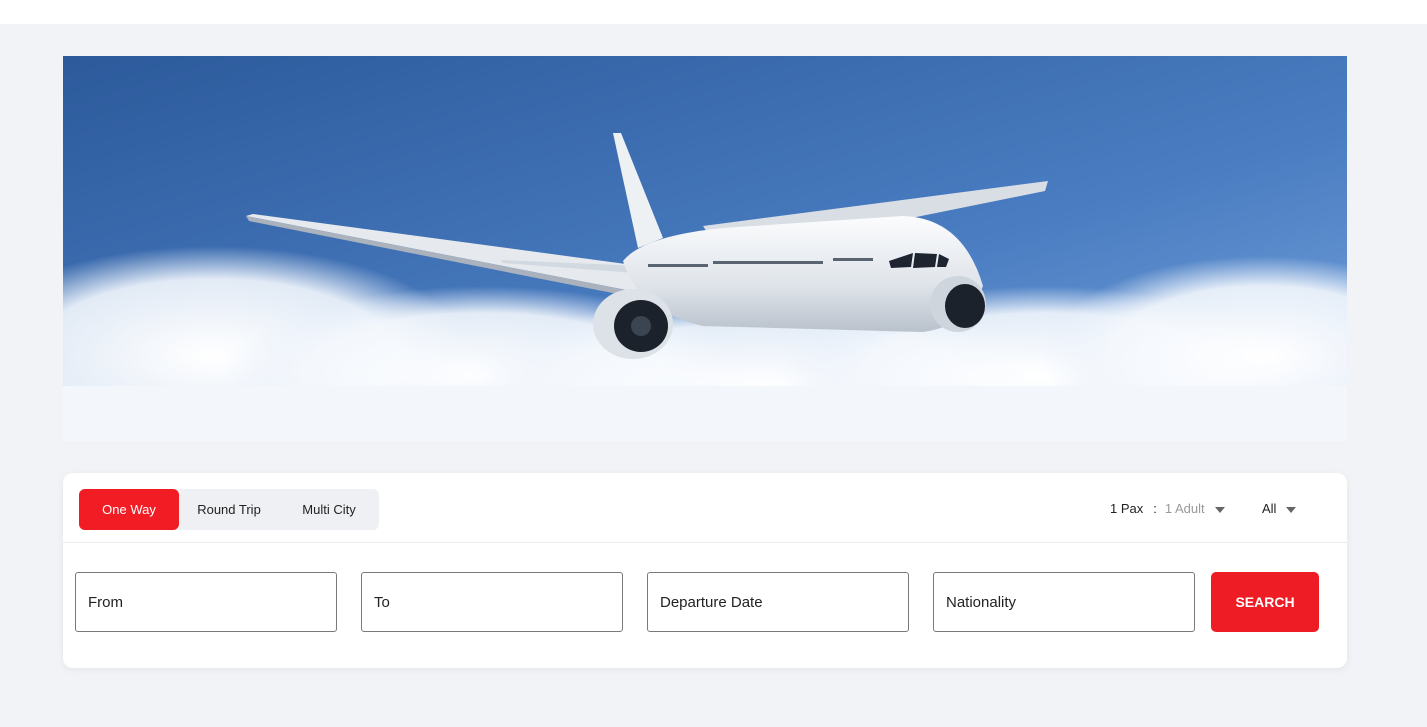 The width and height of the screenshot is (1427, 727). I want to click on trip-type-tabs: One Way Round Trip Multi City, so click(229, 509).